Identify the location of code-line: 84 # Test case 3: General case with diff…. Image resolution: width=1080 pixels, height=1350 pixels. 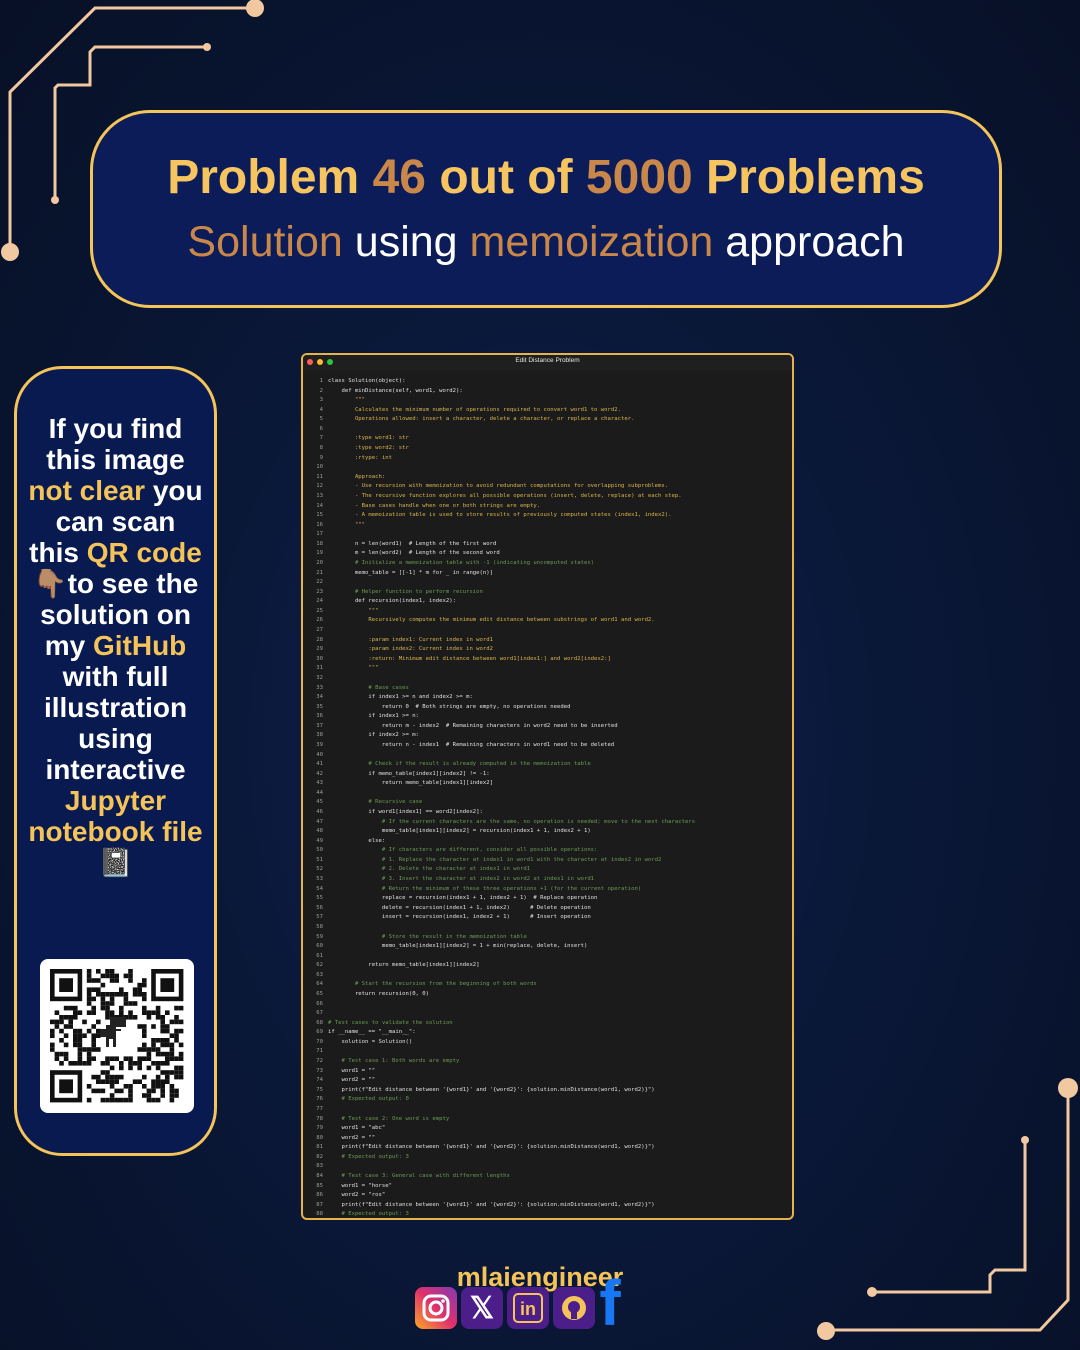
(549, 1177).